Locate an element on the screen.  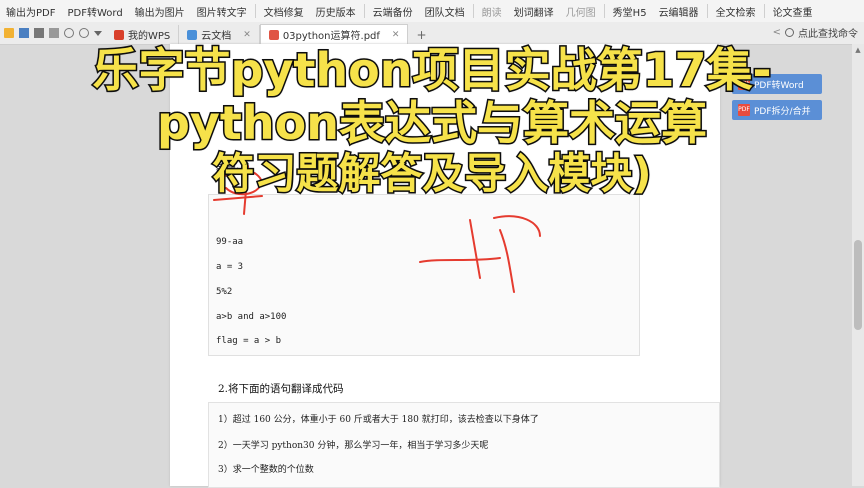
overlay-title-line: 符习题解答及导入模块) is located at coordinates (432, 173).